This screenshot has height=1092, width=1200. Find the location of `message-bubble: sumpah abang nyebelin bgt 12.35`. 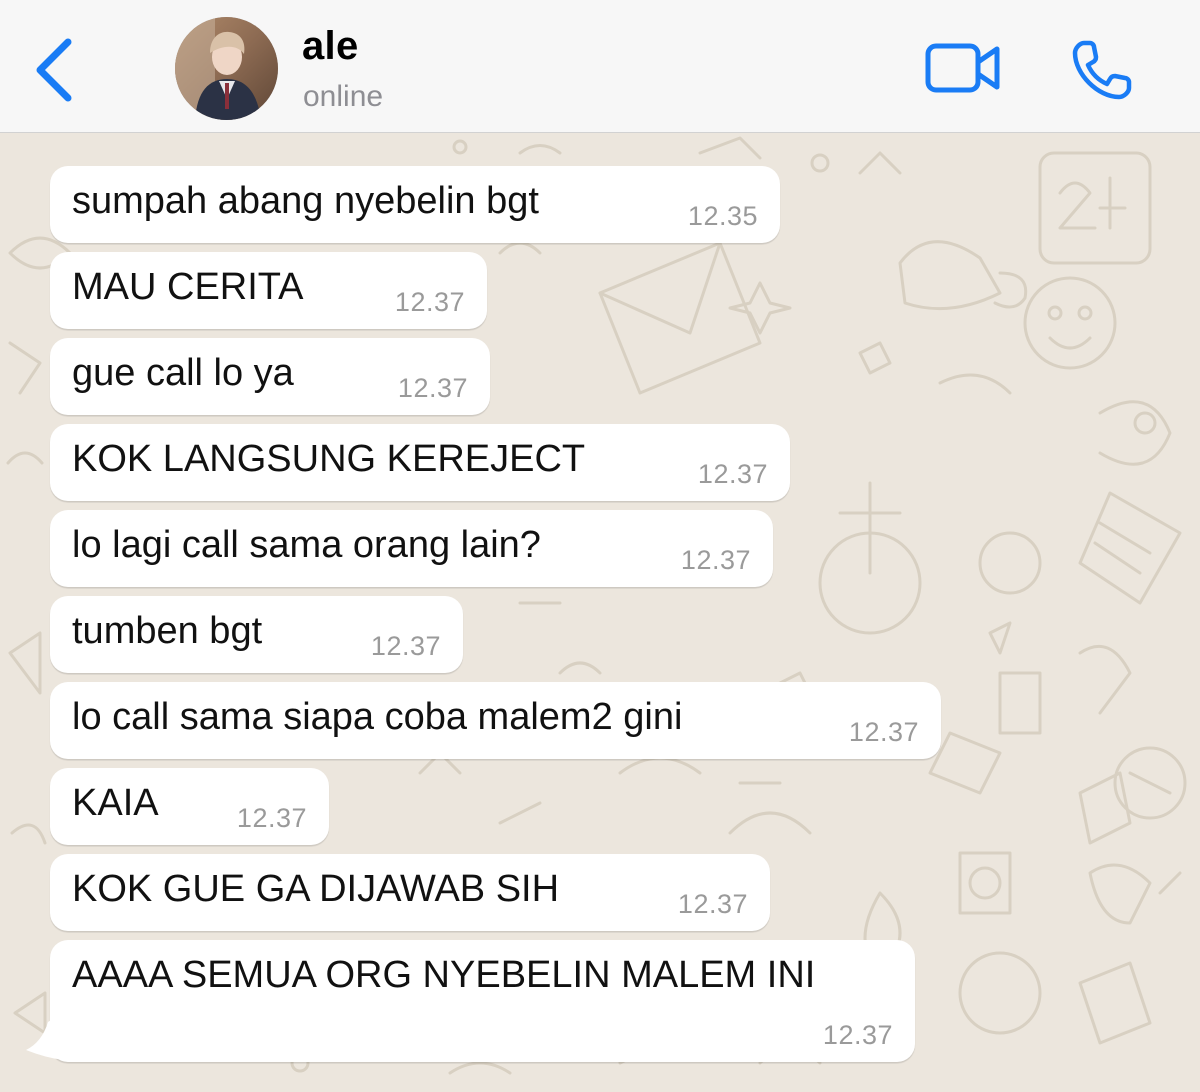

message-bubble: sumpah abang nyebelin bgt 12.35 is located at coordinates (415, 204).